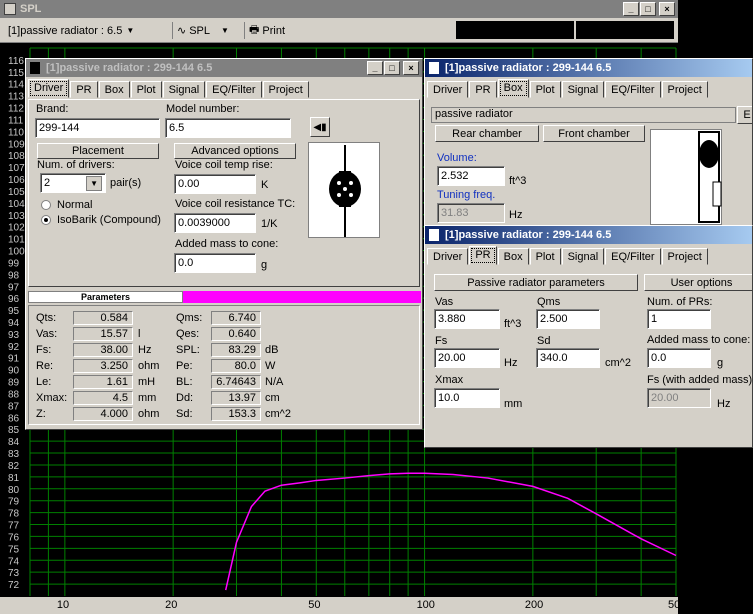 The height and width of the screenshot is (614, 753). I want to click on param-label: Qms:, so click(189, 318).